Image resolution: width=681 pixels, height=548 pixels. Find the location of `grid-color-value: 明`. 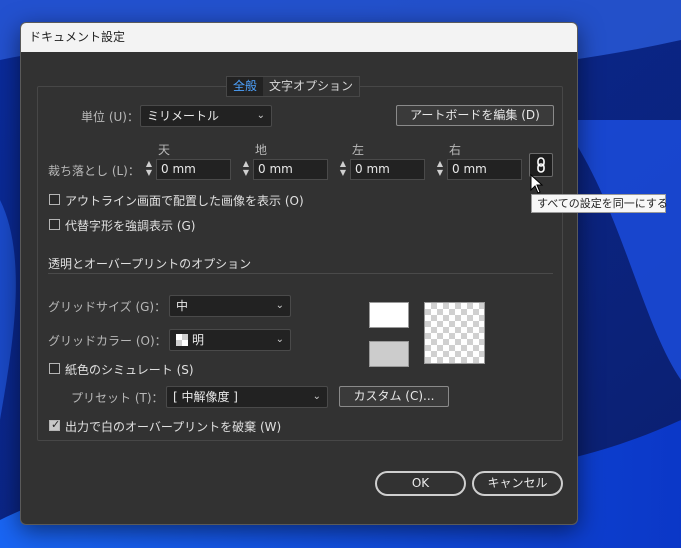

grid-color-value: 明 is located at coordinates (198, 340).